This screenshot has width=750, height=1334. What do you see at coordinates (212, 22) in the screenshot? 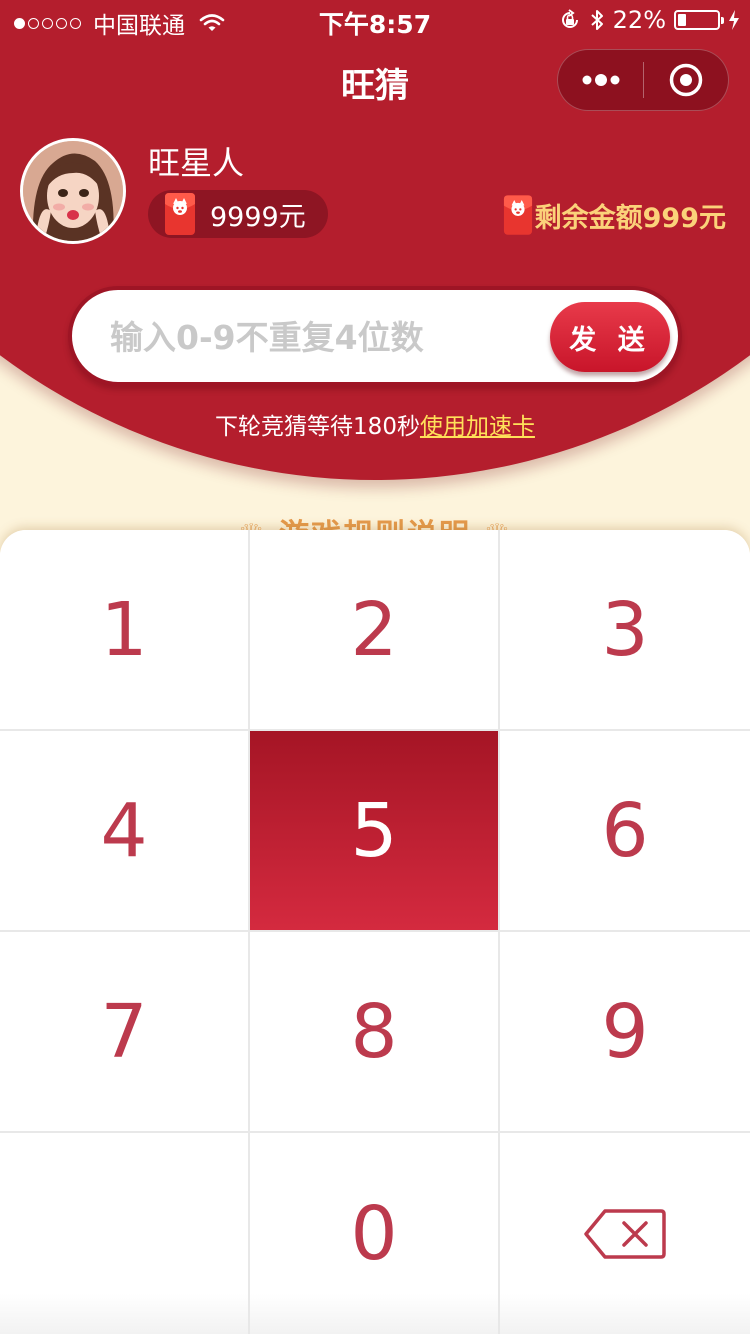
I see `wifi-icon` at bounding box center [212, 22].